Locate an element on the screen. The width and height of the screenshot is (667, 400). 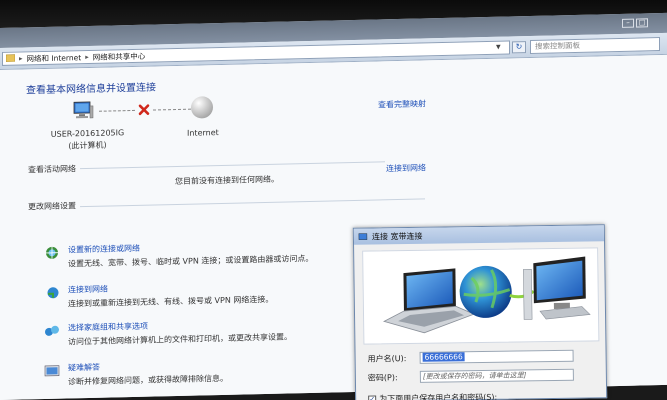
globe-icon is located at coordinates (485, 291).